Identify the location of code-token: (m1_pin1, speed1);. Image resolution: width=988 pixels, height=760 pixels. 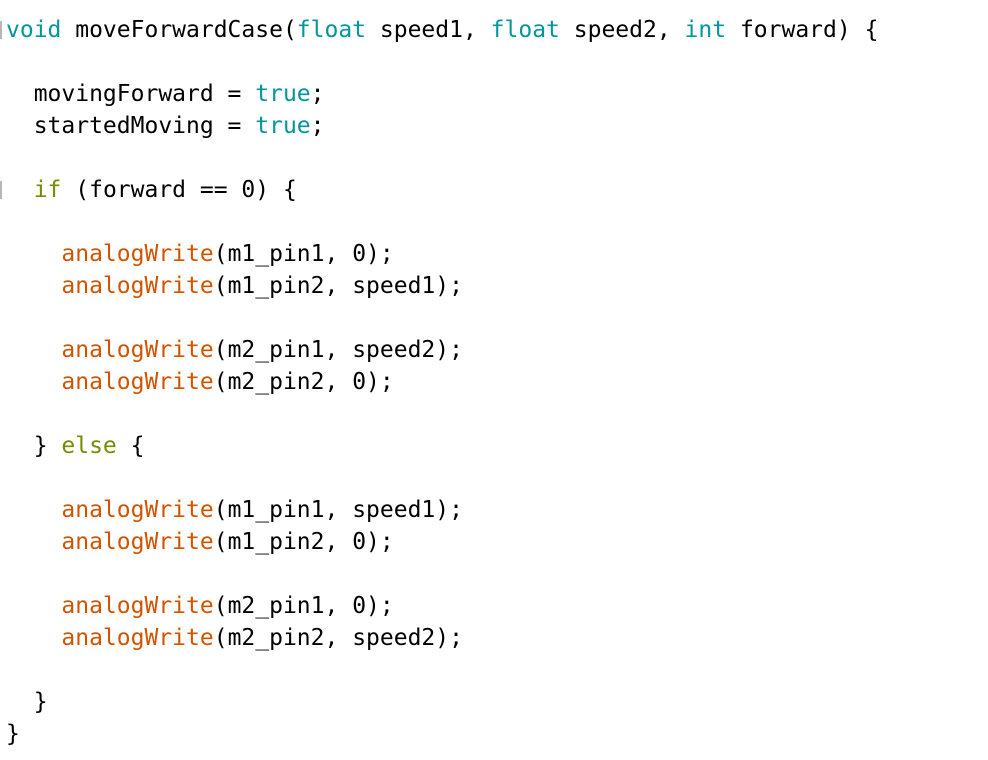
(338, 510).